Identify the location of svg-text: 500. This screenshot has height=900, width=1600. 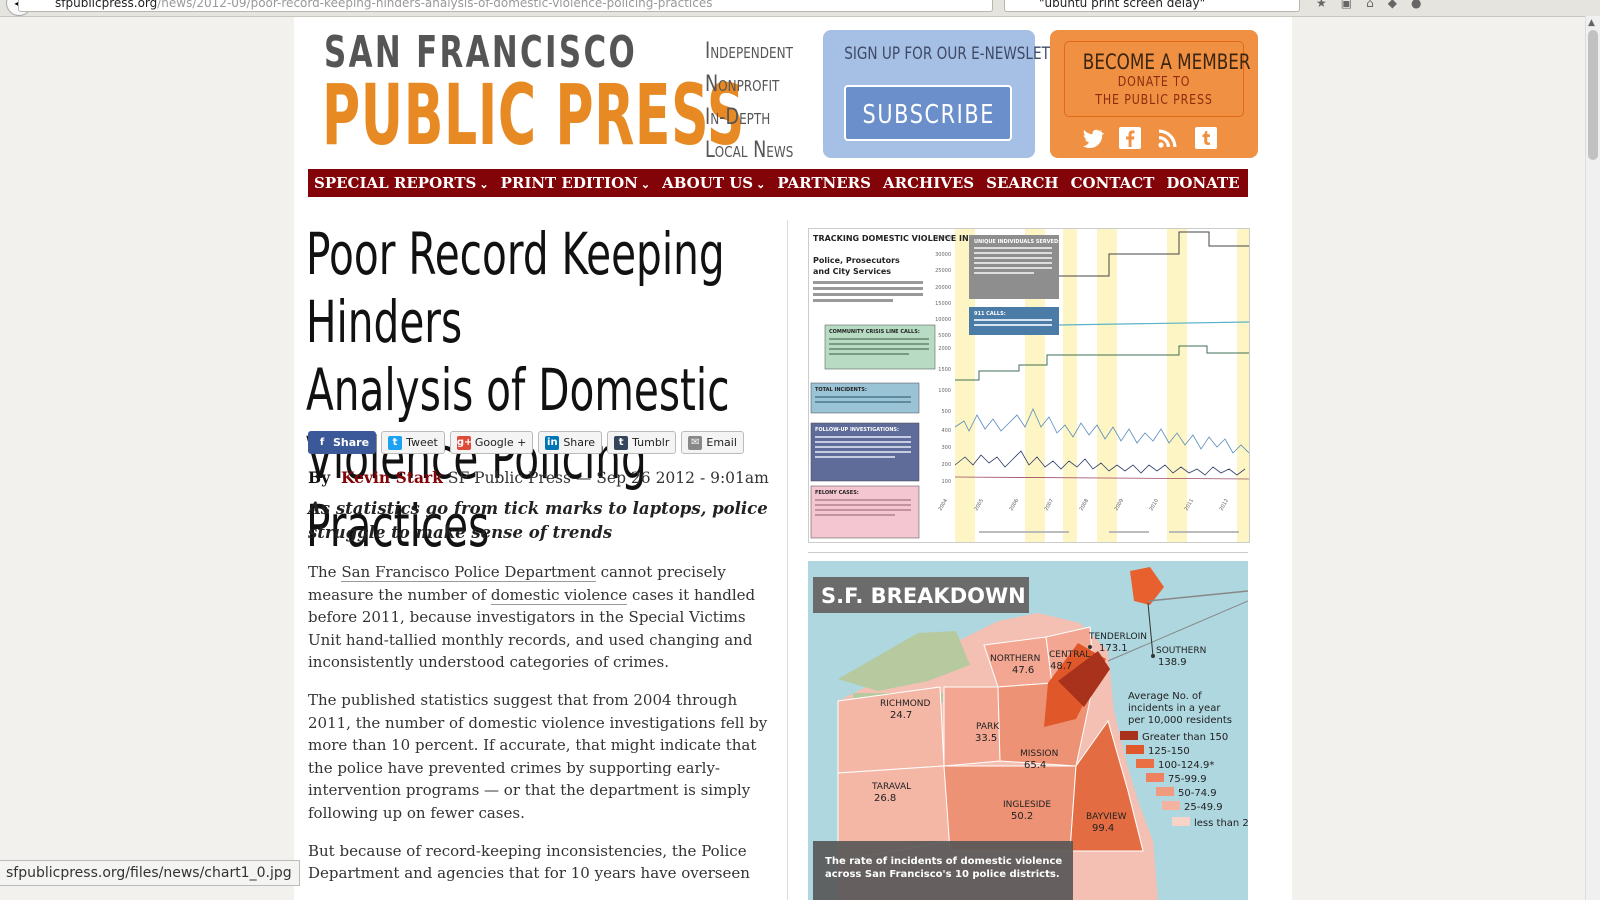
(946, 412).